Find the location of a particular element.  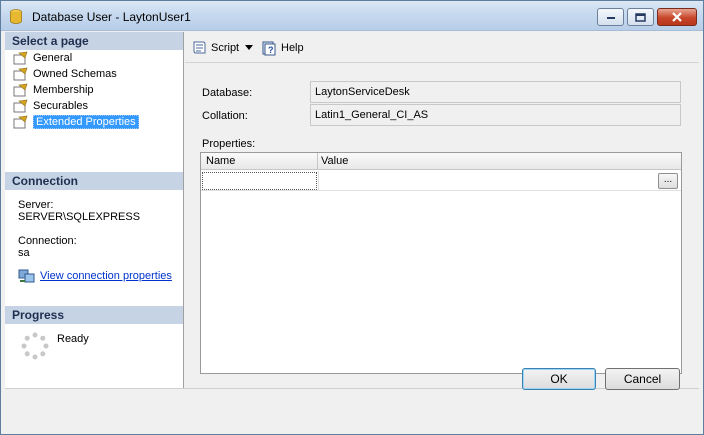

view-connection-properties-link: View connection properties is located at coordinates (106, 276).